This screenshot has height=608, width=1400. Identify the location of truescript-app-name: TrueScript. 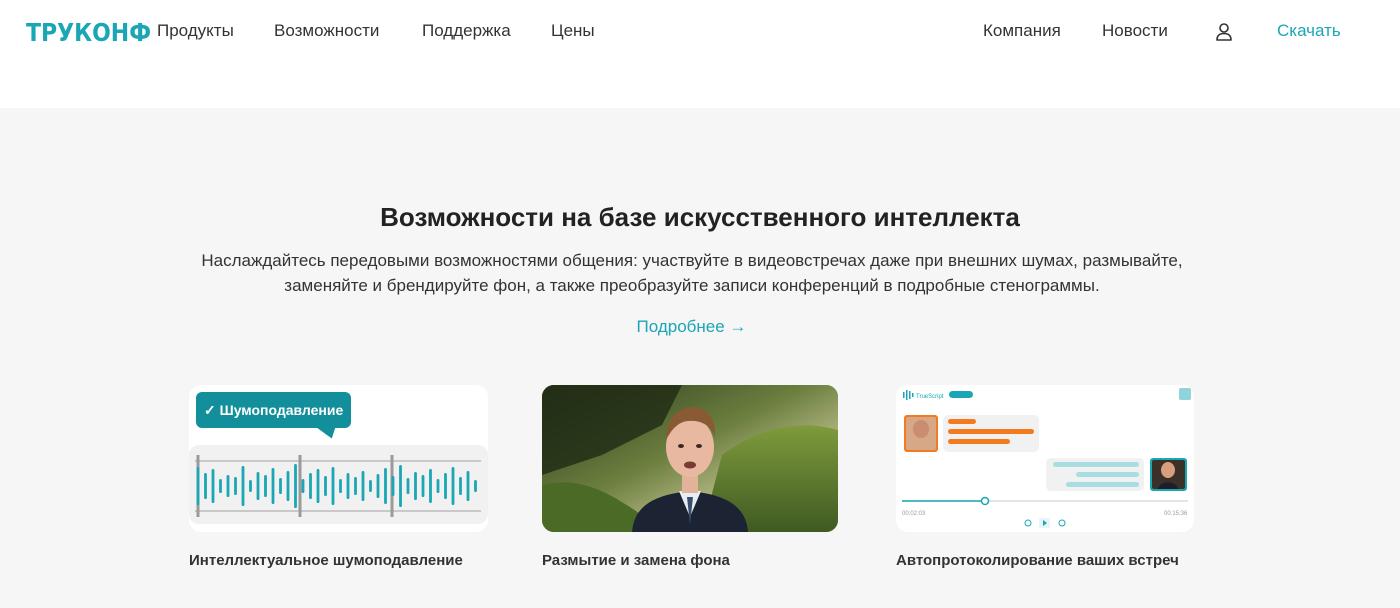
(930, 397).